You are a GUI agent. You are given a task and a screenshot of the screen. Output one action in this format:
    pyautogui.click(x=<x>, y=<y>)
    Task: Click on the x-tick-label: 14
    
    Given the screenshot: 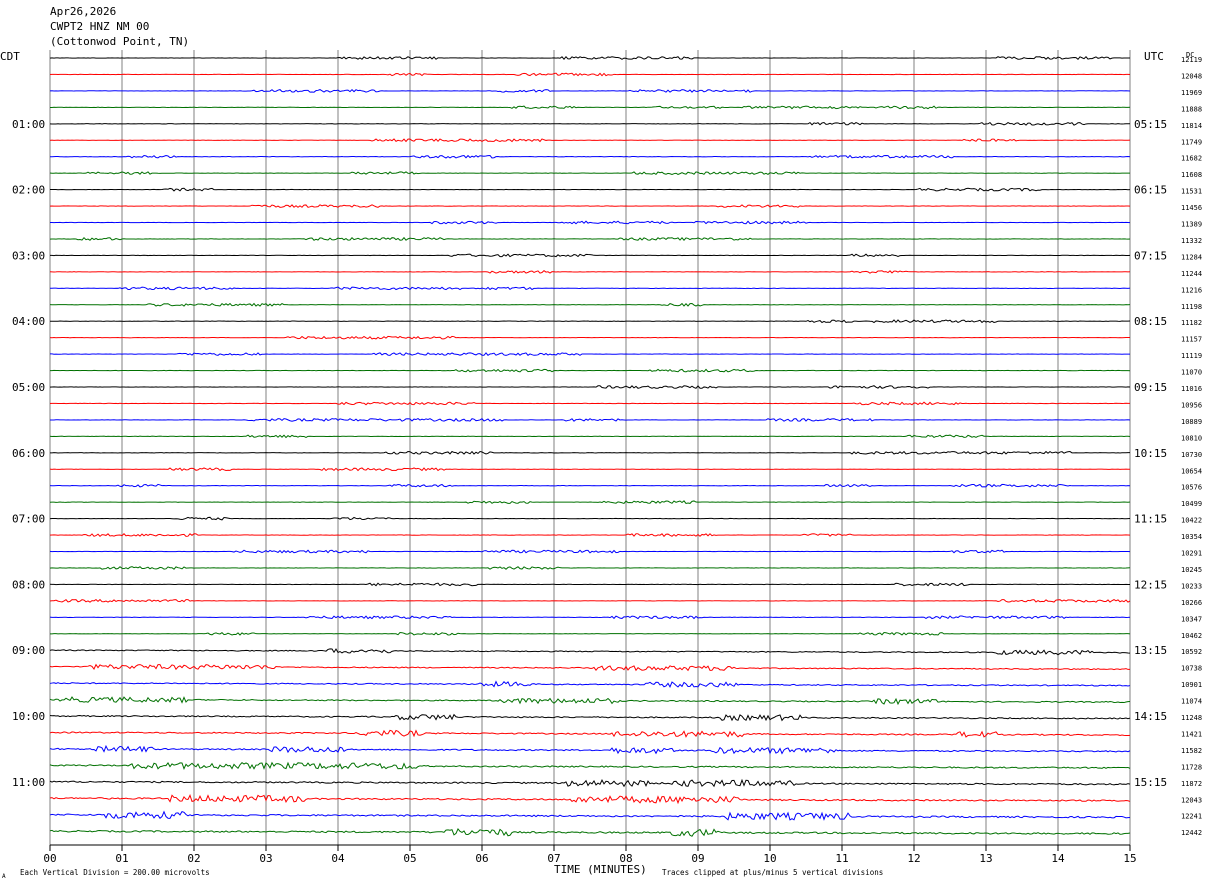 What is the action you would take?
    pyautogui.click(x=1058, y=858)
    